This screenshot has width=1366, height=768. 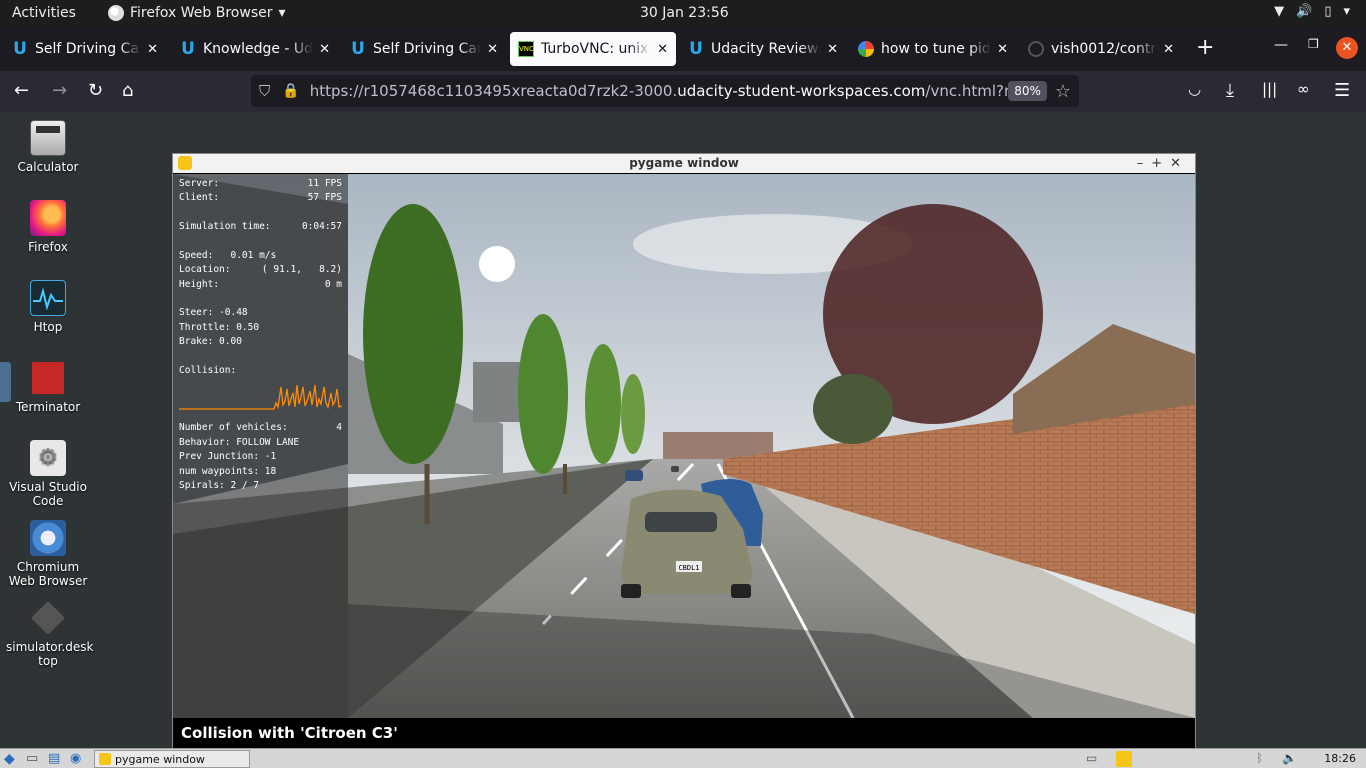 What do you see at coordinates (48, 574) in the screenshot?
I see `desktop-icon-label: Chromium Web Browser` at bounding box center [48, 574].